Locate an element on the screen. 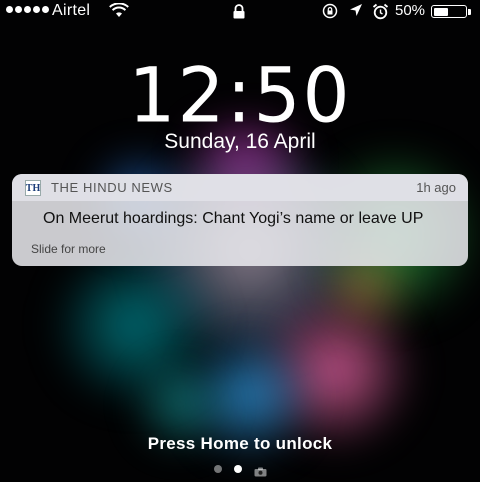 The image size is (480, 482). signal-strength-icon is located at coordinates (27, 9).